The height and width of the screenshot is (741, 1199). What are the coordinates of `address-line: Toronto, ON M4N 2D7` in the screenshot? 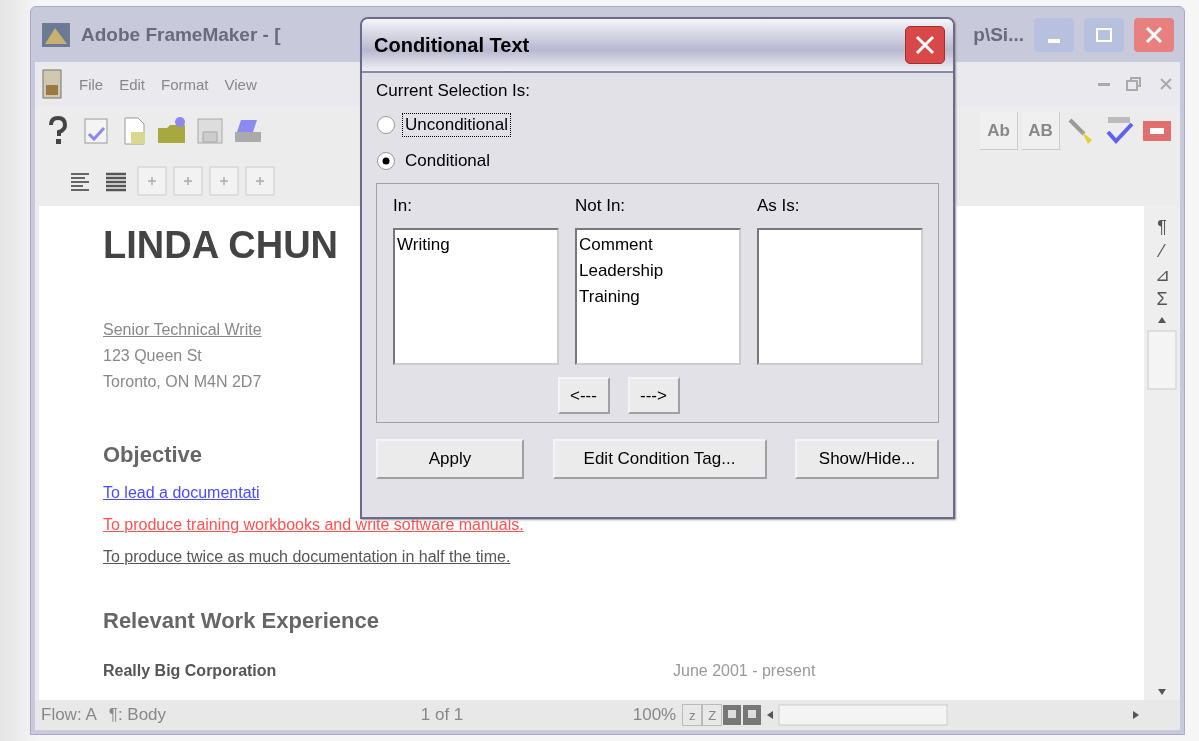 It's located at (182, 382).